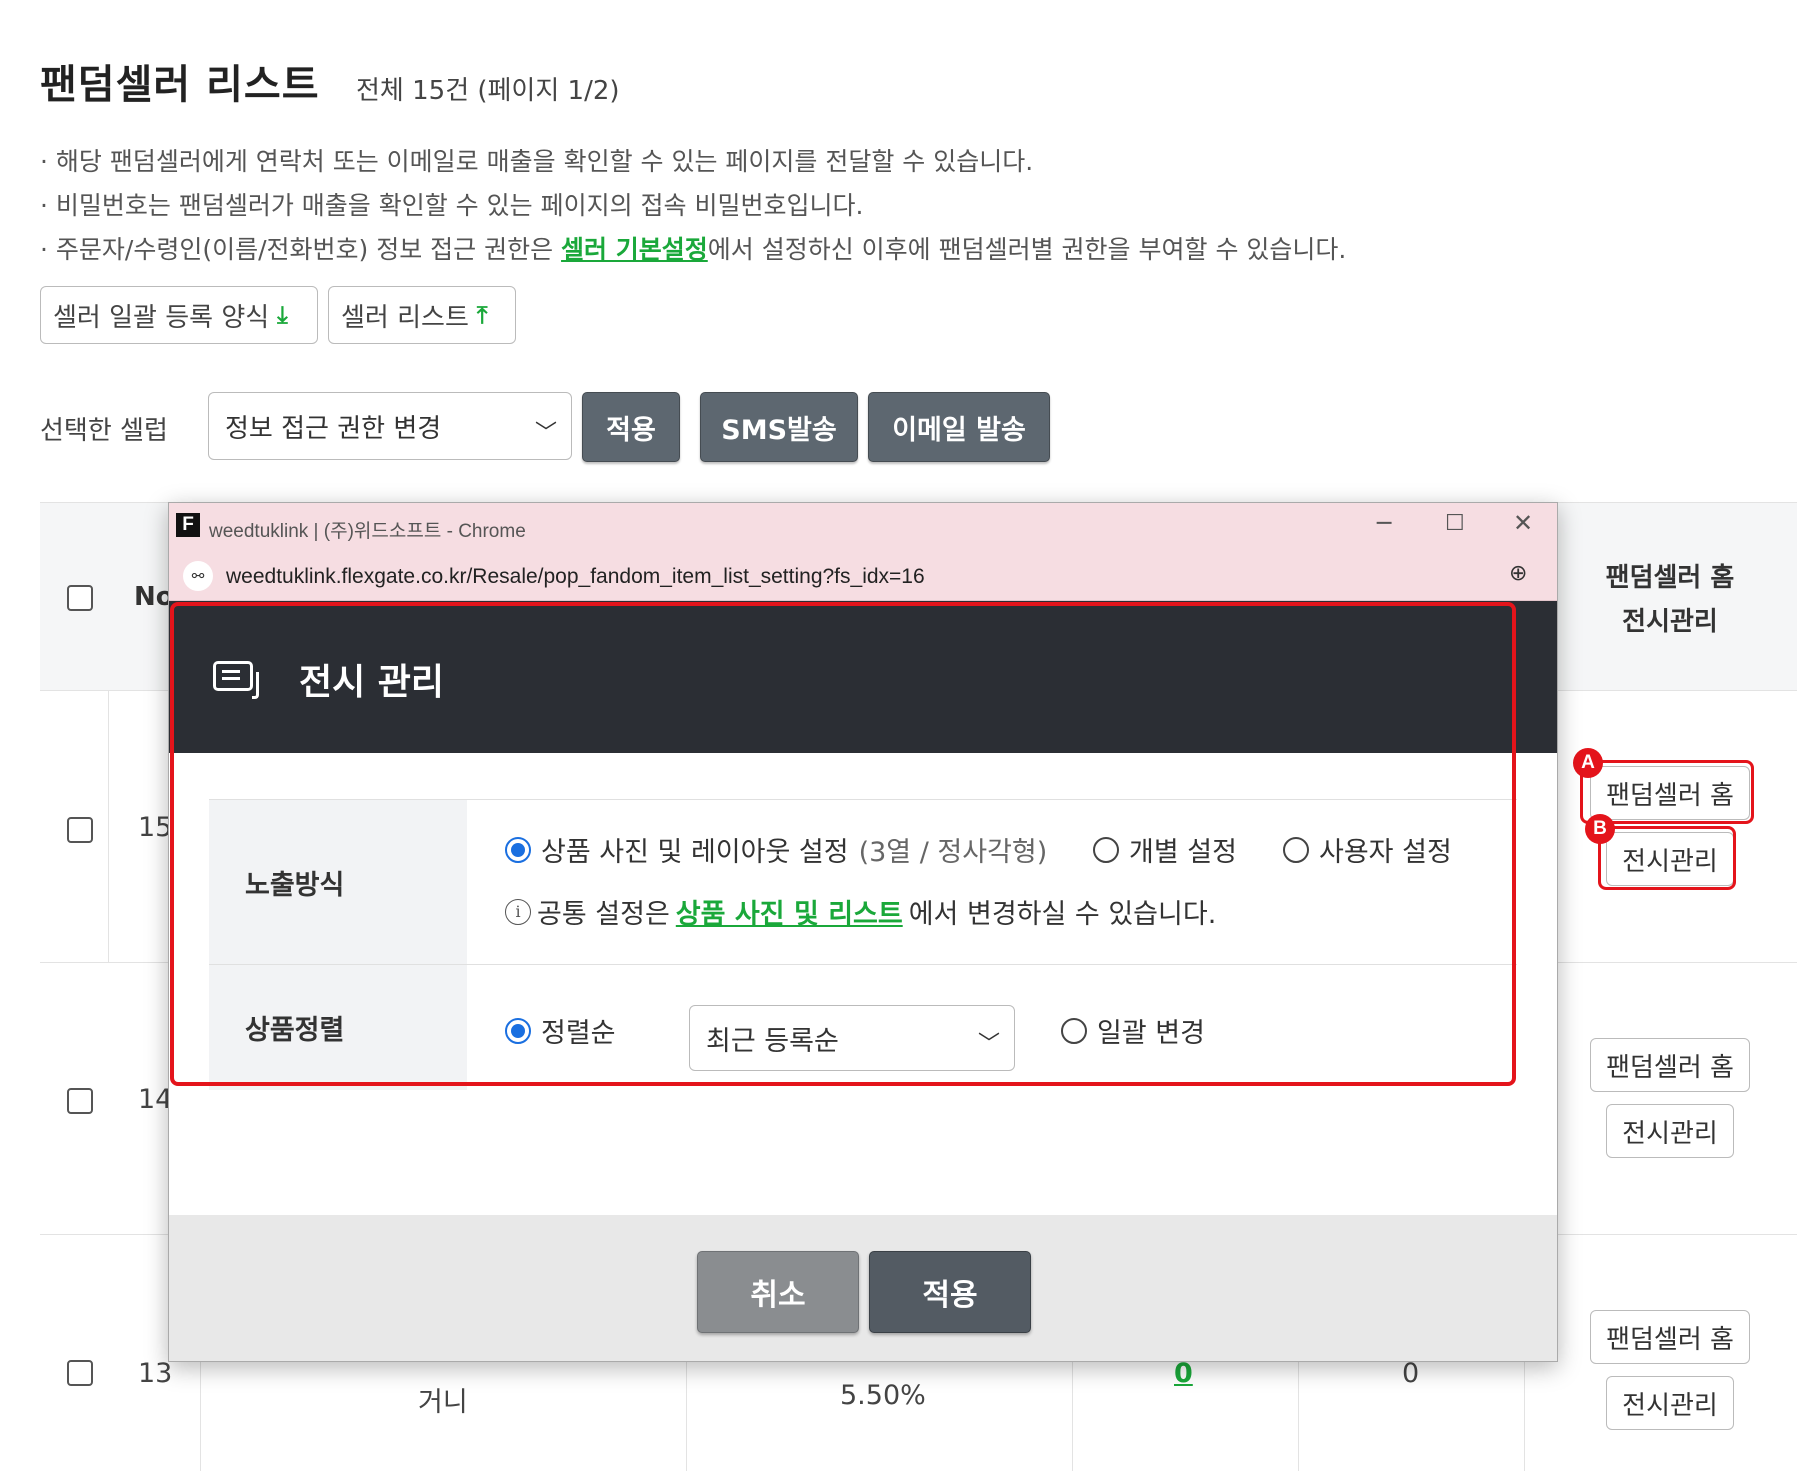 This screenshot has width=1797, height=1471. I want to click on email-send-button: 이메일 발송, so click(959, 427).